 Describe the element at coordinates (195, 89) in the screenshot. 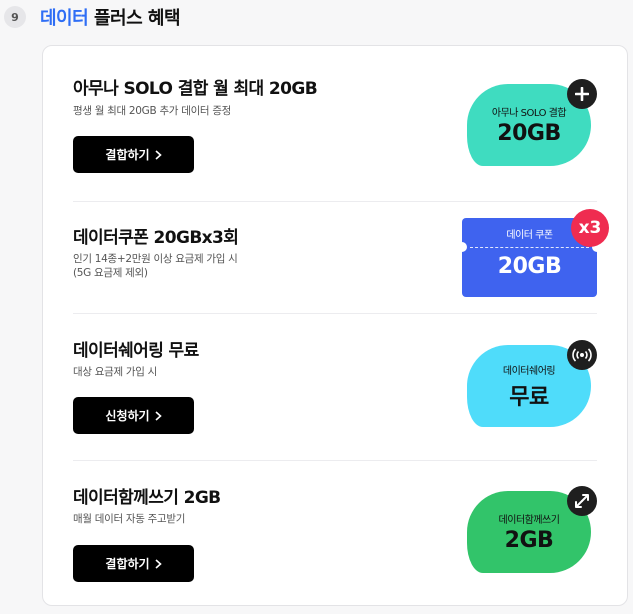

I see `benefit-title: 아무나 SOLO 결합 월 최대 20GB` at that location.